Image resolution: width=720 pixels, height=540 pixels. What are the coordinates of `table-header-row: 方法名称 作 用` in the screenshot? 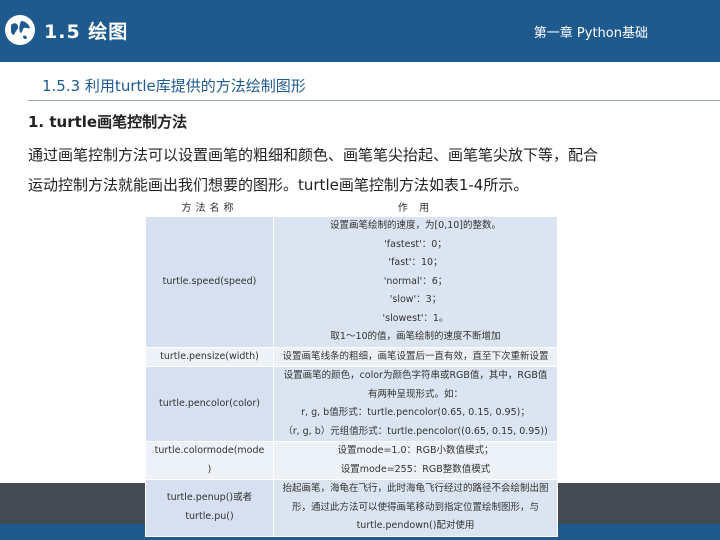 It's located at (351, 206).